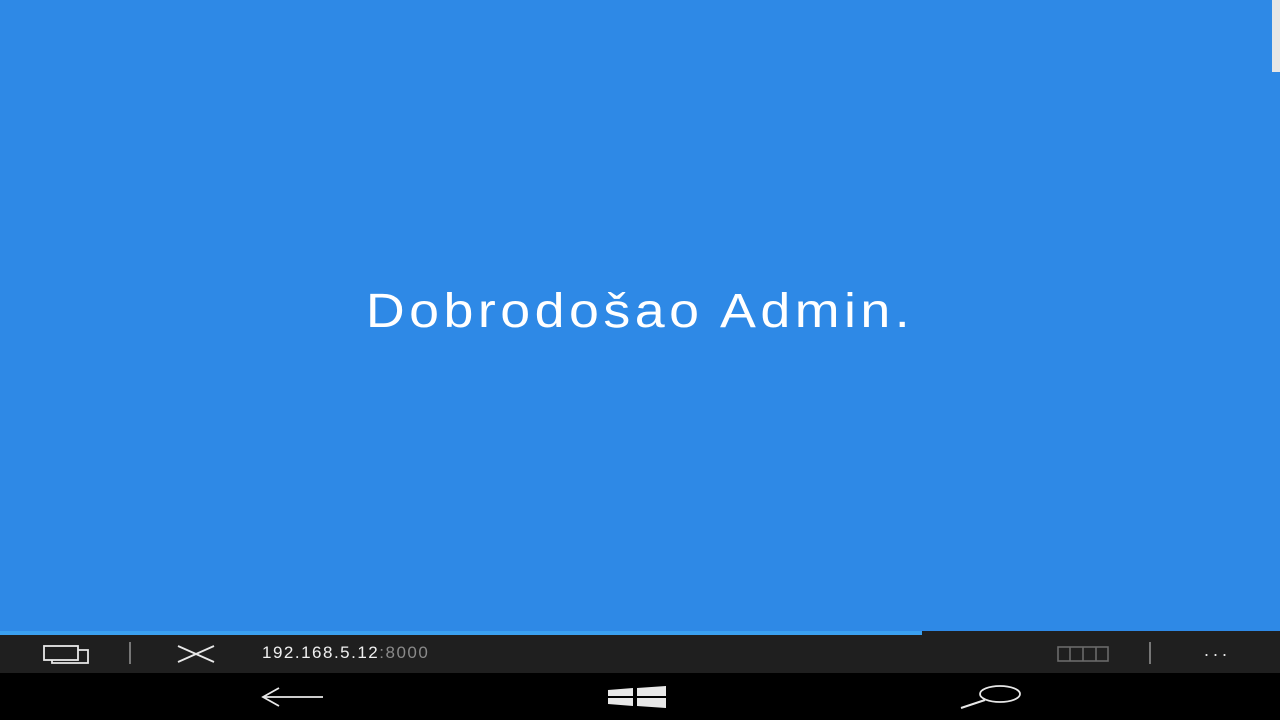 The height and width of the screenshot is (720, 1280). I want to click on search-button, so click(988, 696).